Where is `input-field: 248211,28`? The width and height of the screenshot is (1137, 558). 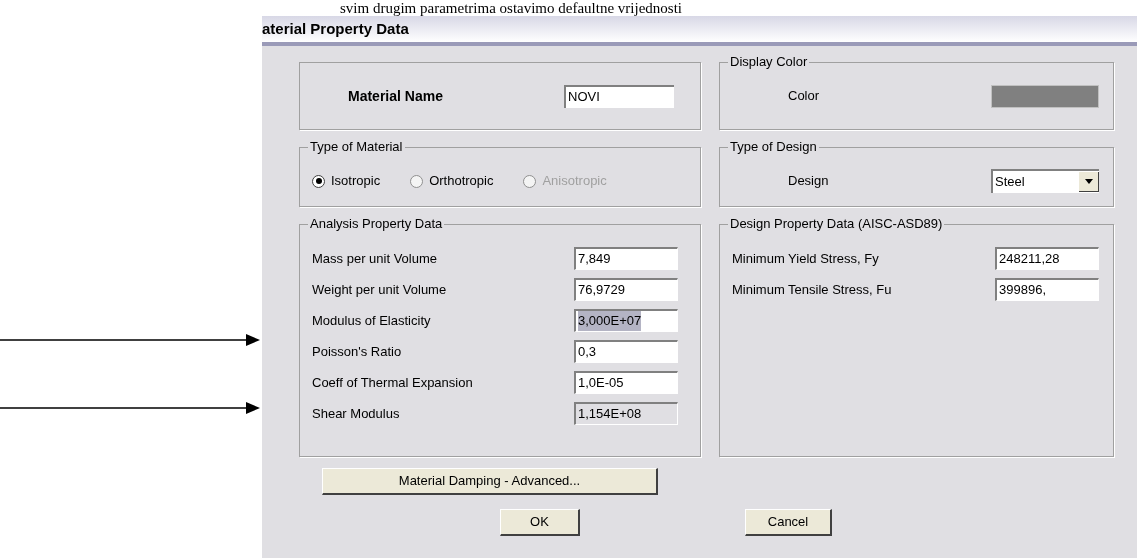 input-field: 248211,28 is located at coordinates (1047, 258).